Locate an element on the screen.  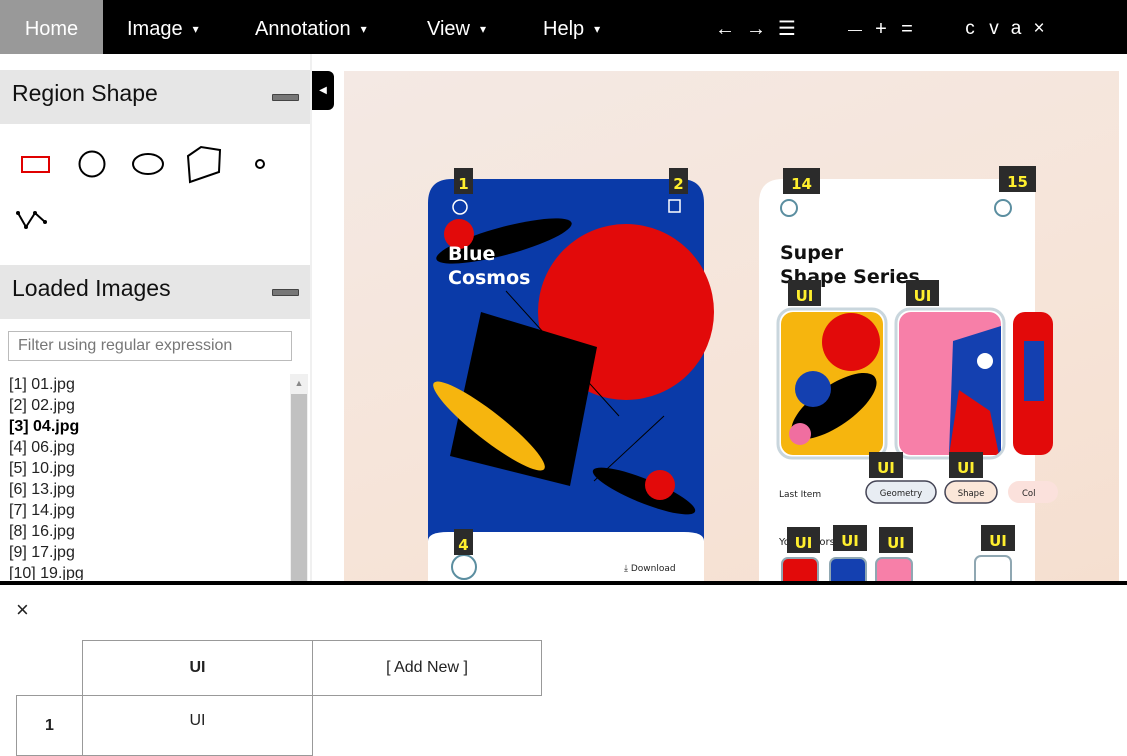
svg-text: 15 is located at coordinates (1017, 182).